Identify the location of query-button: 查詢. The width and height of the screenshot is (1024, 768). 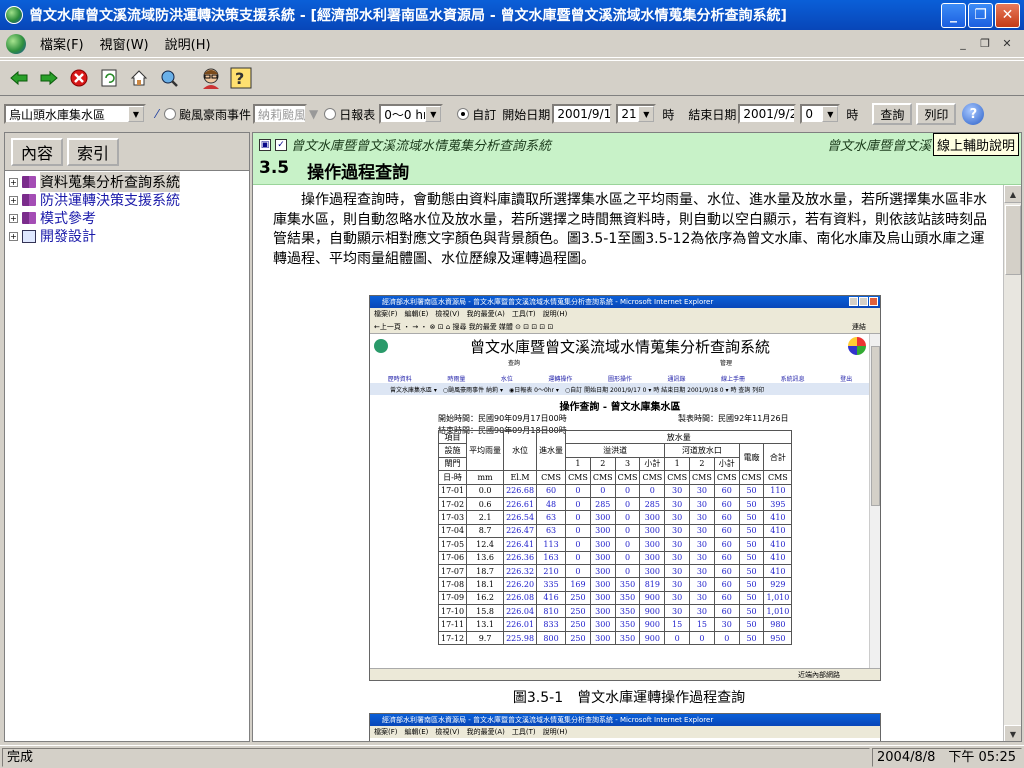
(892, 114).